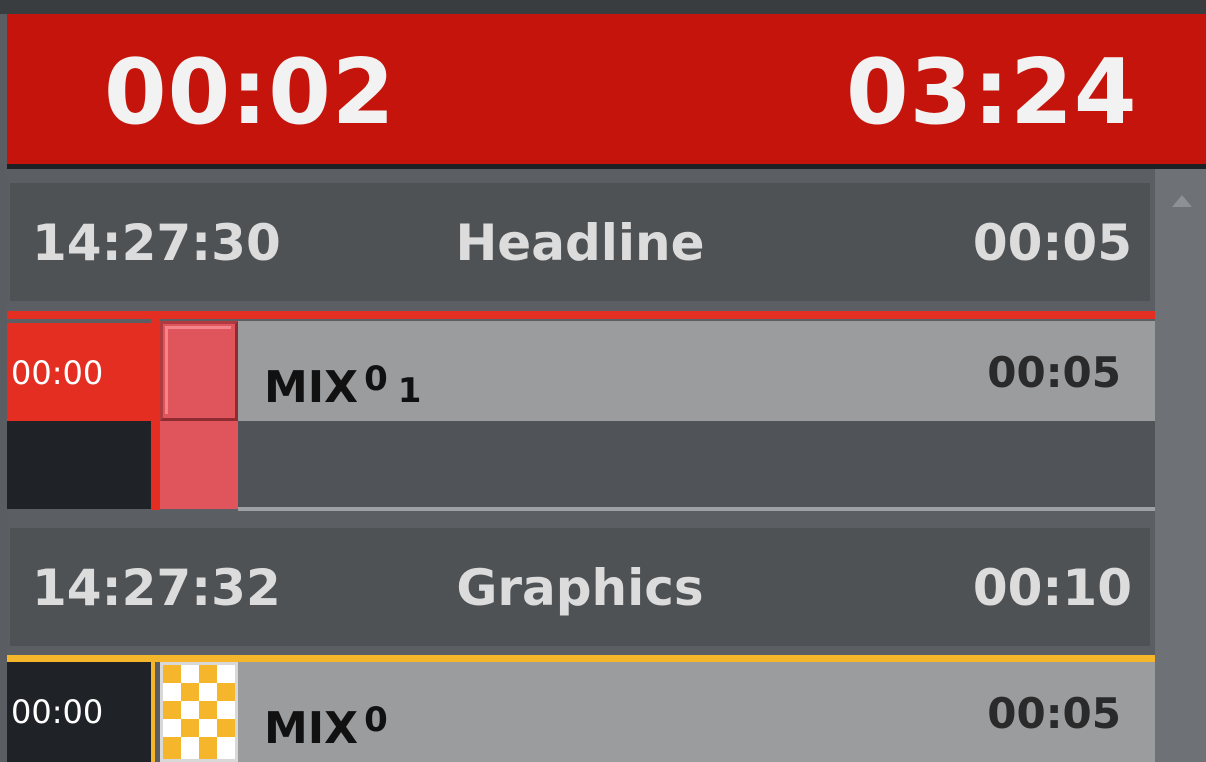  Describe the element at coordinates (343, 386) in the screenshot. I see `element-name: MIX 0 1` at that location.